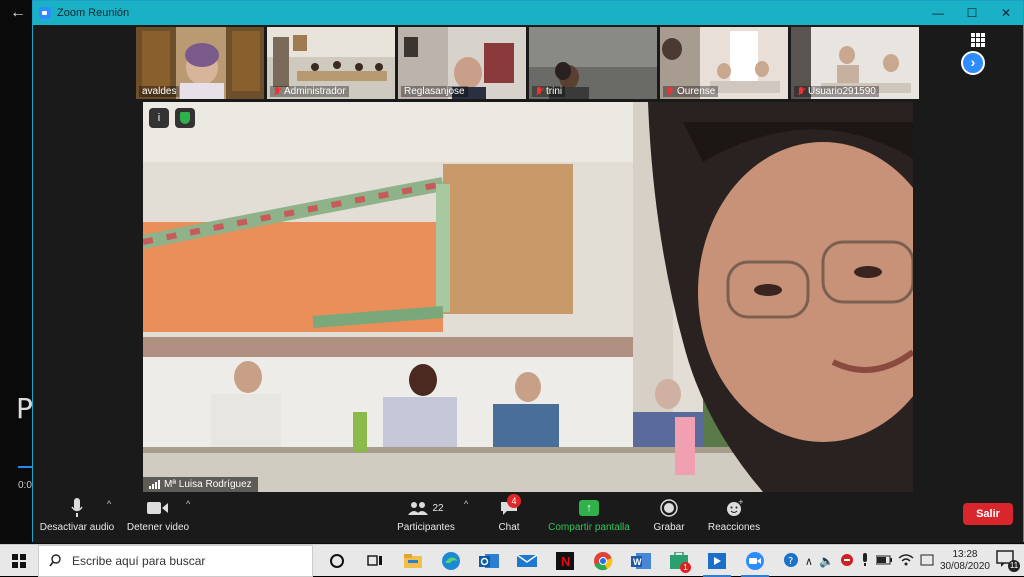  I want to click on record-icon, so click(669, 508).